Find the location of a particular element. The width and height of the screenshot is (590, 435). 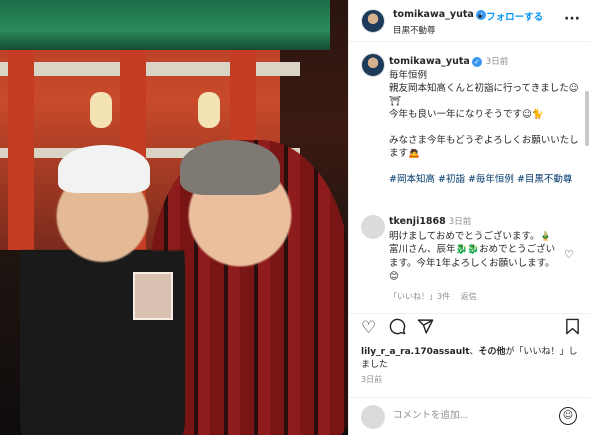

more-options-icon: ··· is located at coordinates (572, 19).